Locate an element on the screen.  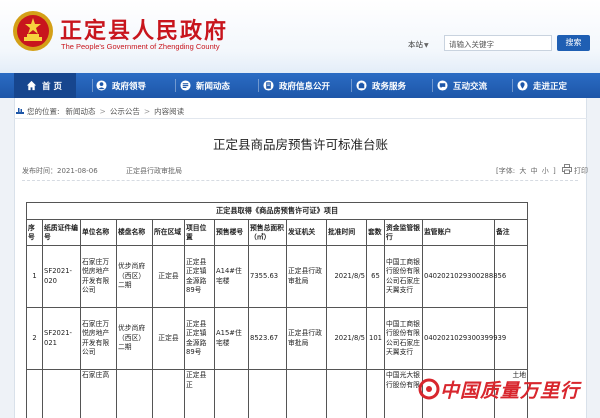
search-input: 请输入关键字 is located at coordinates (498, 43).